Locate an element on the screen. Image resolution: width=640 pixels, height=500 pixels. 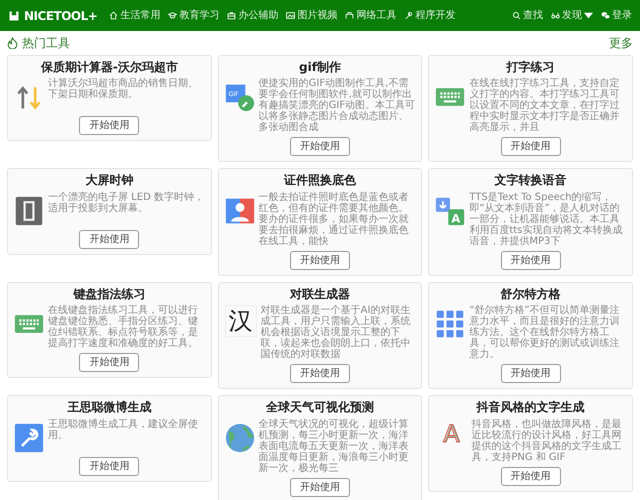
glasses-icon is located at coordinates (555, 15).